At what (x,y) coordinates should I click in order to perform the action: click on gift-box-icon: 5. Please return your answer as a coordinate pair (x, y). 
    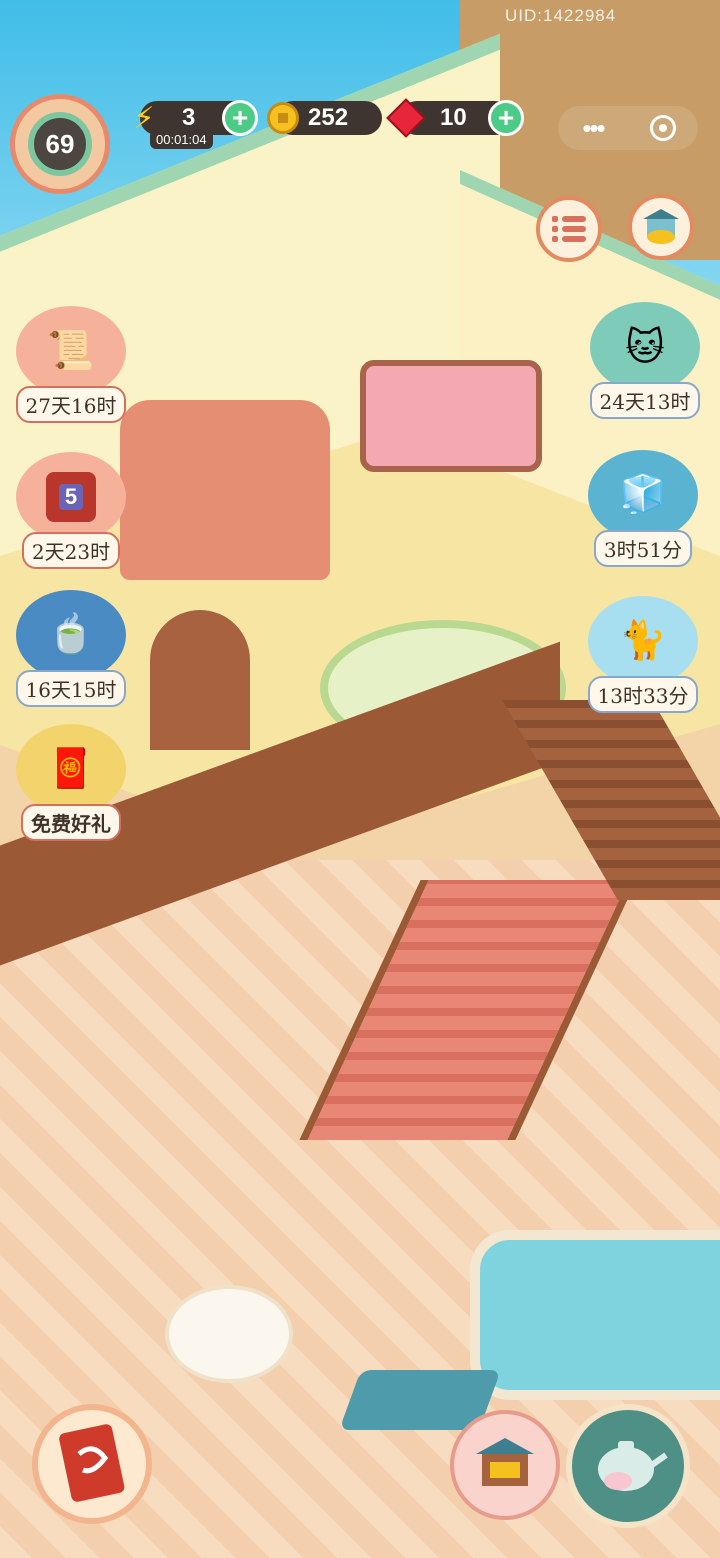
    Looking at the image, I should click on (71, 497).